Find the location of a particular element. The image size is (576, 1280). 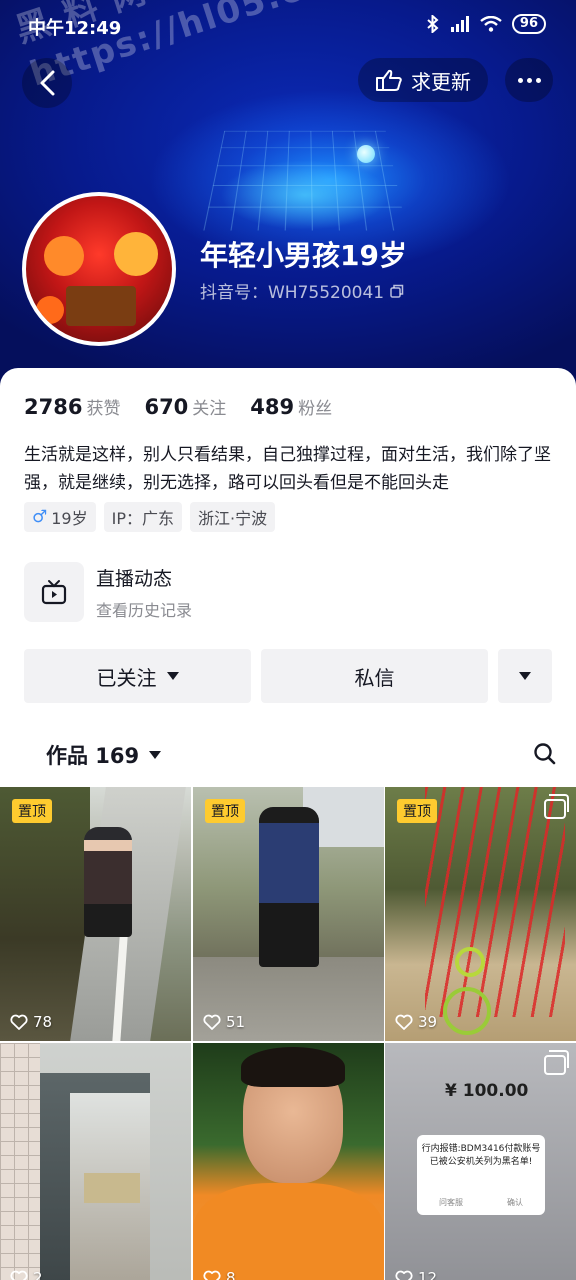

bluetooth-icon is located at coordinates (433, 24).